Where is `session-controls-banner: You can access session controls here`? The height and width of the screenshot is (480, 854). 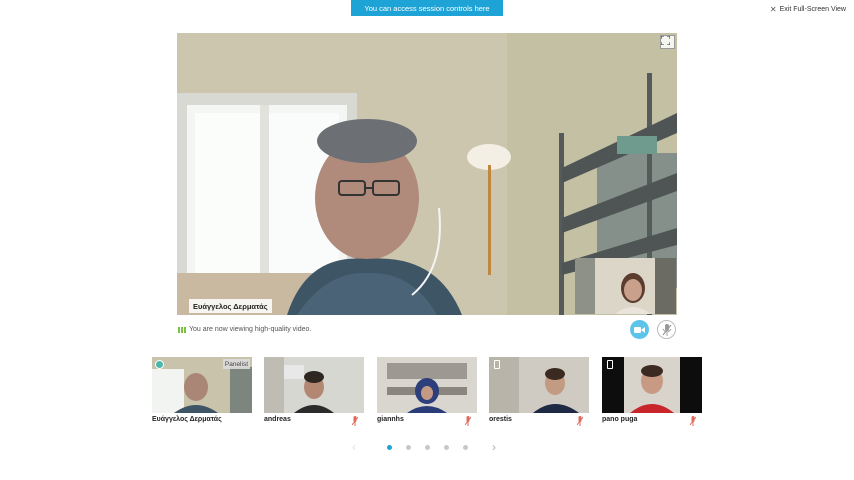
session-controls-banner: You can access session controls here is located at coordinates (427, 8).